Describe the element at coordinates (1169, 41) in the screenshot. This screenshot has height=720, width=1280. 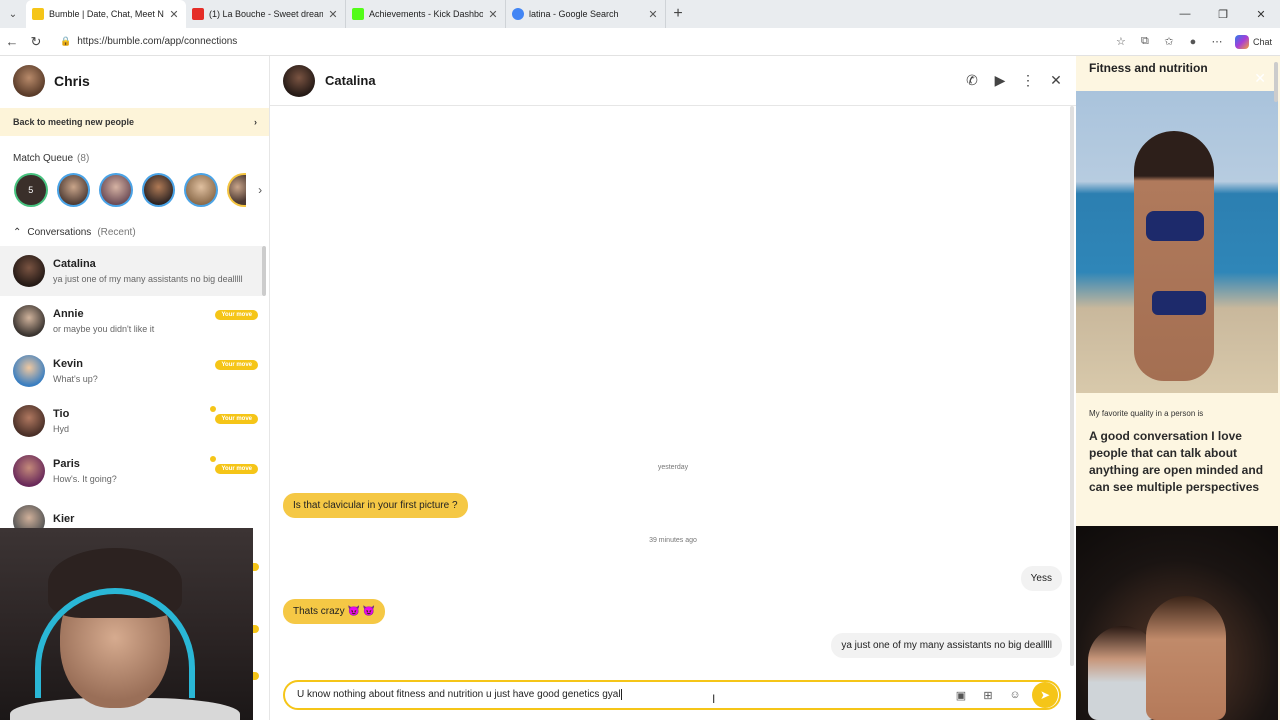
I see `favorites-icon: ✩` at that location.